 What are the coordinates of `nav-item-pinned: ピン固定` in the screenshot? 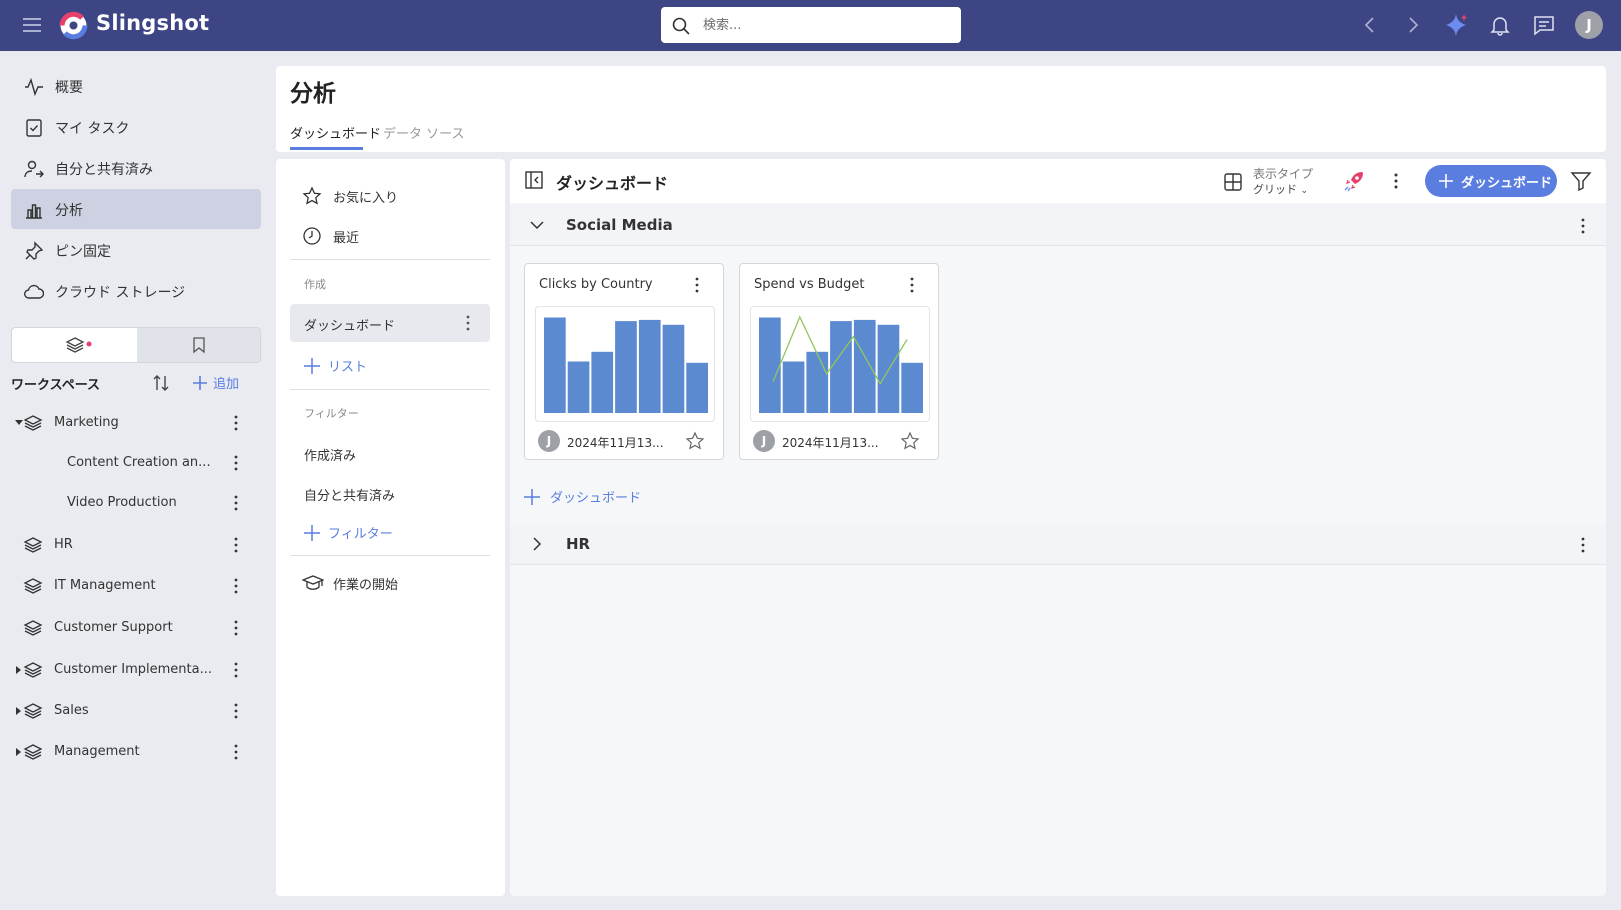 It's located at (136, 250).